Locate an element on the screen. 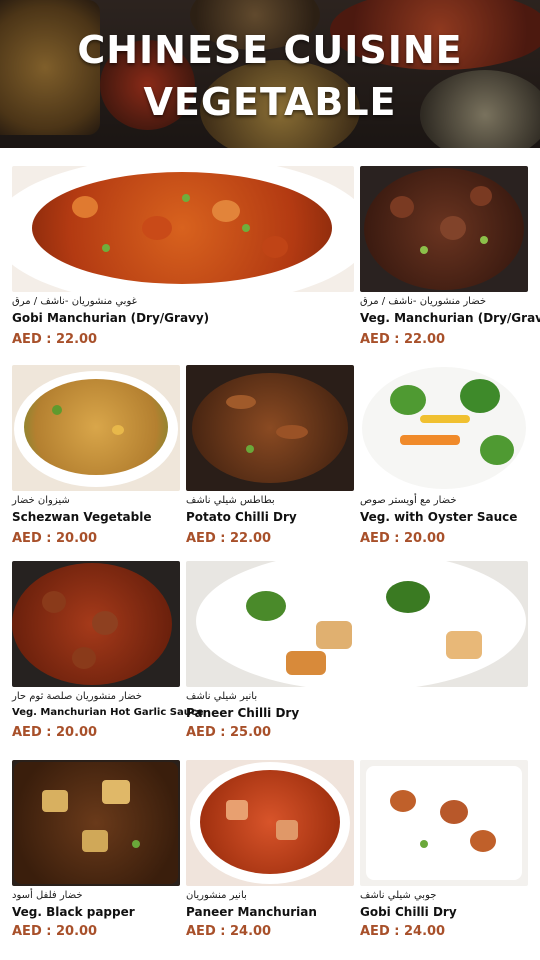  item-name: Schezwan Vegetable is located at coordinates (82, 517).